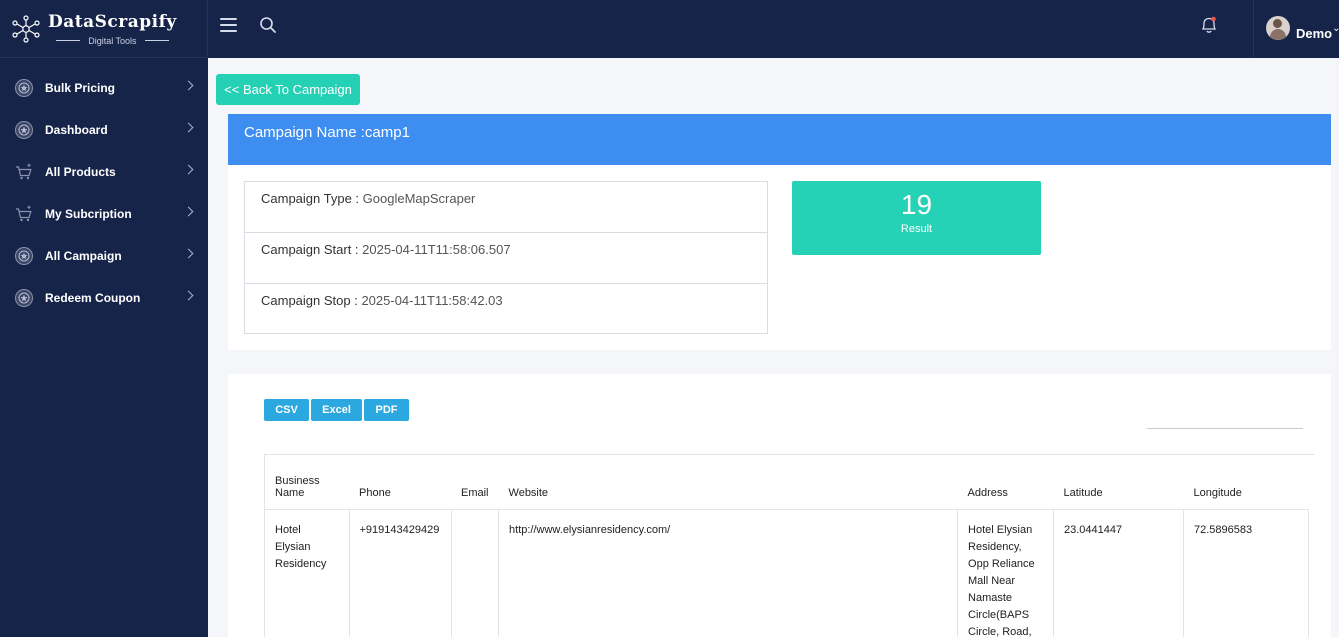  Describe the element at coordinates (83, 256) in the screenshot. I see `sidebar-item-label: All Campaign` at that location.